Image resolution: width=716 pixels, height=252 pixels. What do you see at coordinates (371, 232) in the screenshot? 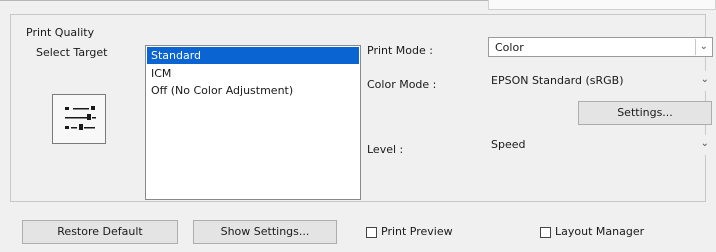
I see `print-preview-checkbox` at bounding box center [371, 232].